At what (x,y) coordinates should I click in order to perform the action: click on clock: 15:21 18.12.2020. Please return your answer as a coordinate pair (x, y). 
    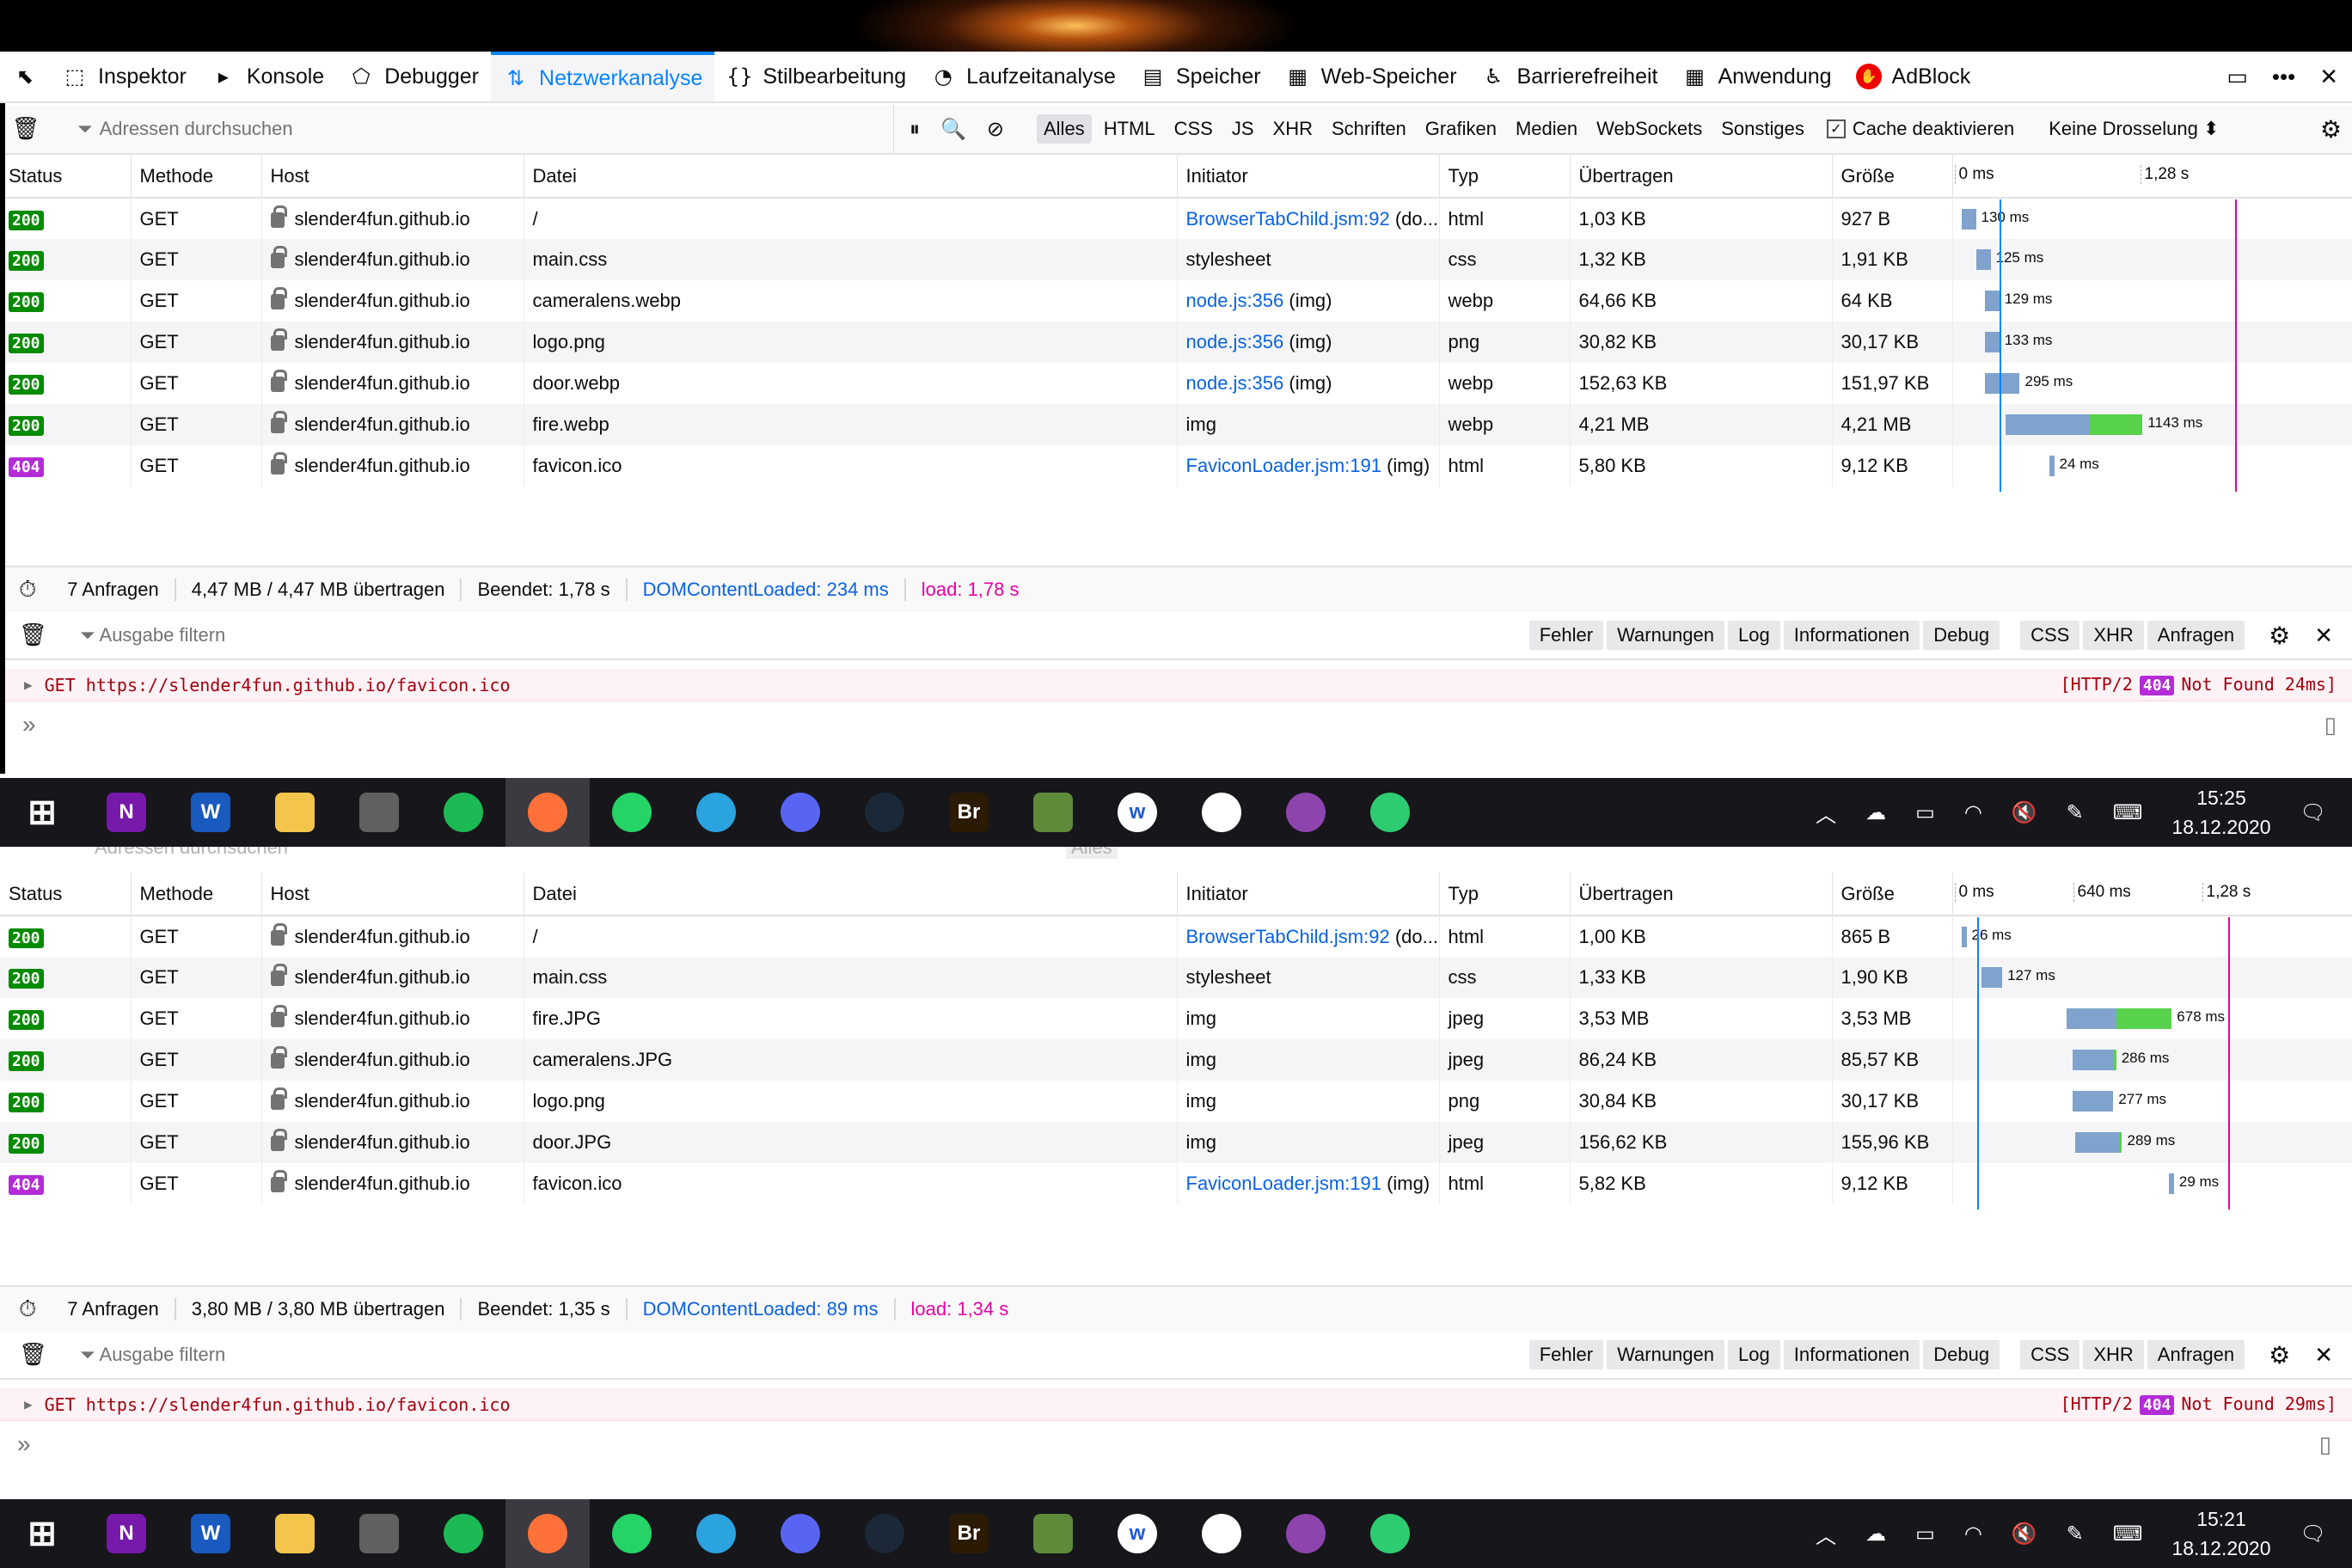
    Looking at the image, I should click on (2220, 1533).